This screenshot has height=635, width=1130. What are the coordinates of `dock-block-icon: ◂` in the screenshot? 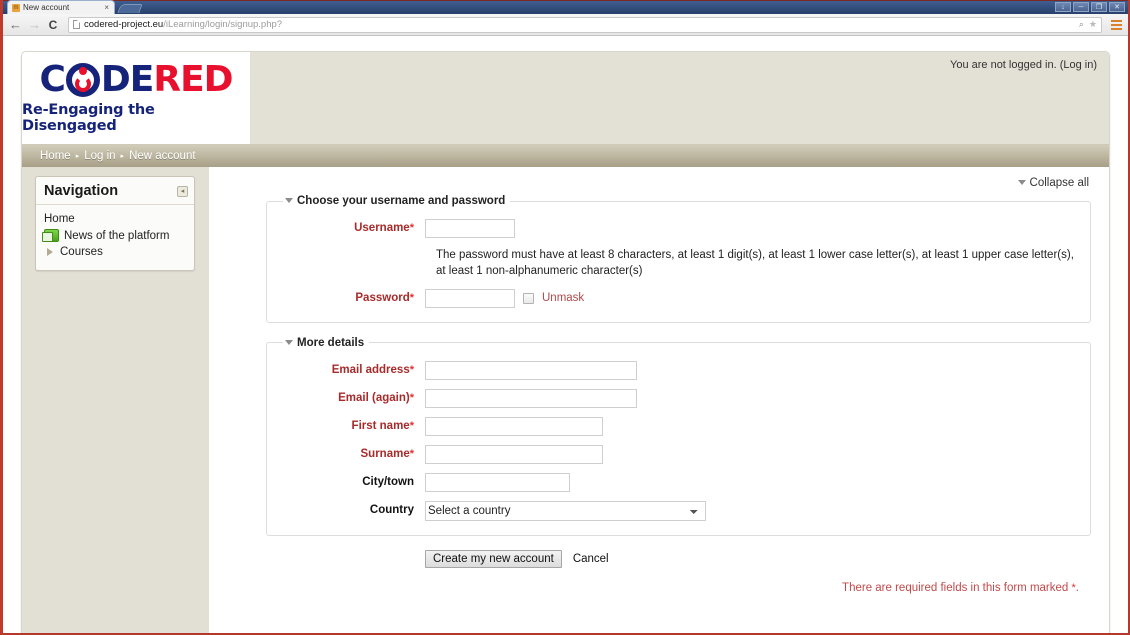 It's located at (182, 191).